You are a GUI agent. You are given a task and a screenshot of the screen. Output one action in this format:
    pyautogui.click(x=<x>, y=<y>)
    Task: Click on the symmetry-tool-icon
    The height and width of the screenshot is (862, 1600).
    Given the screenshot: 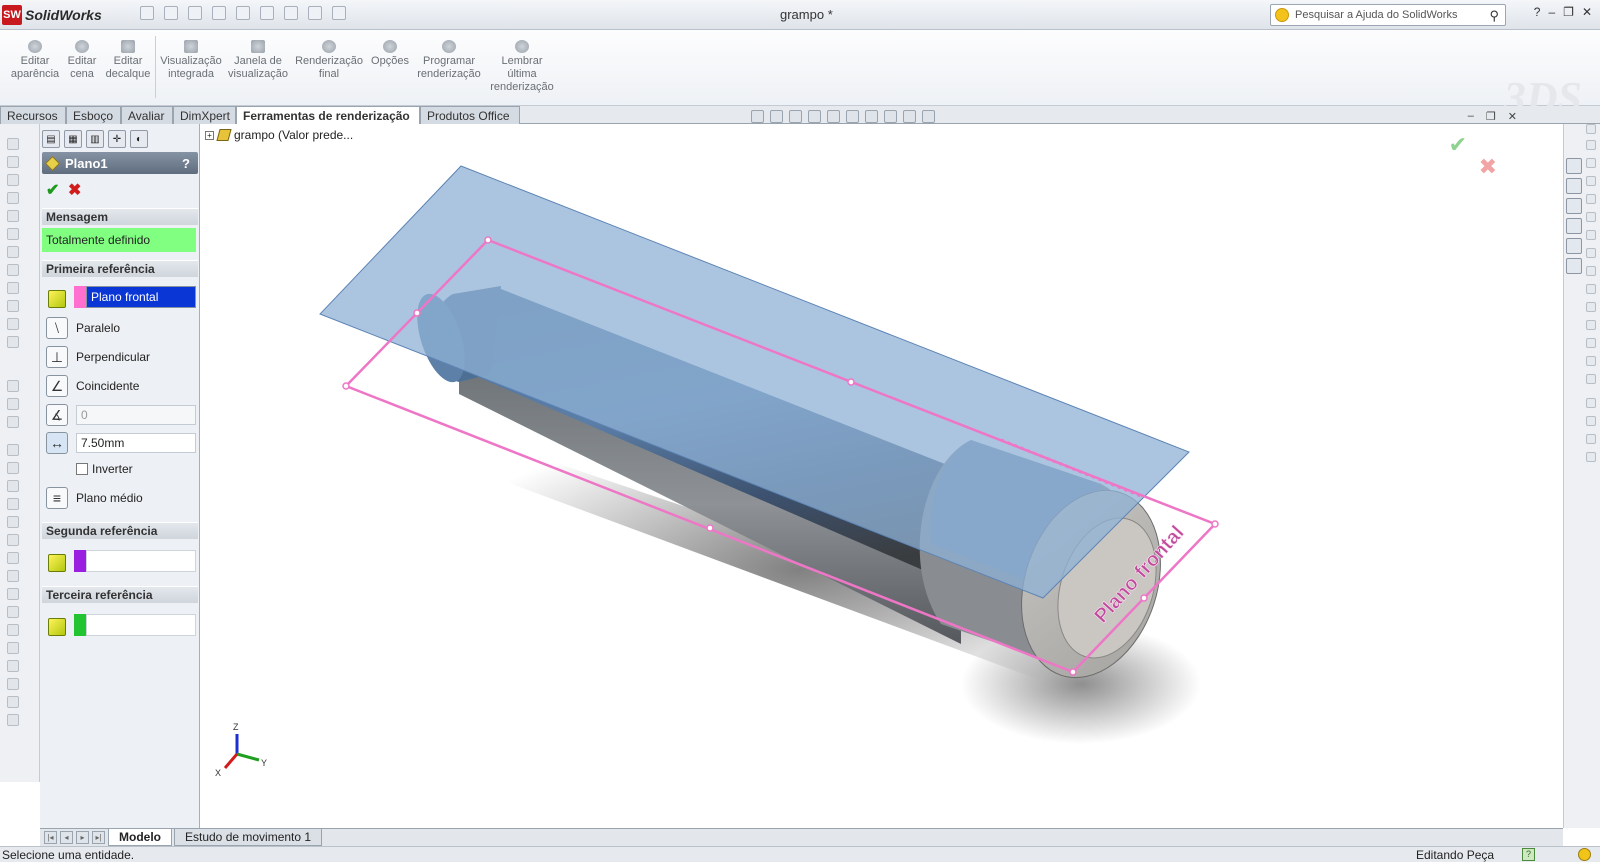 What is the action you would take?
    pyautogui.click(x=1591, y=271)
    